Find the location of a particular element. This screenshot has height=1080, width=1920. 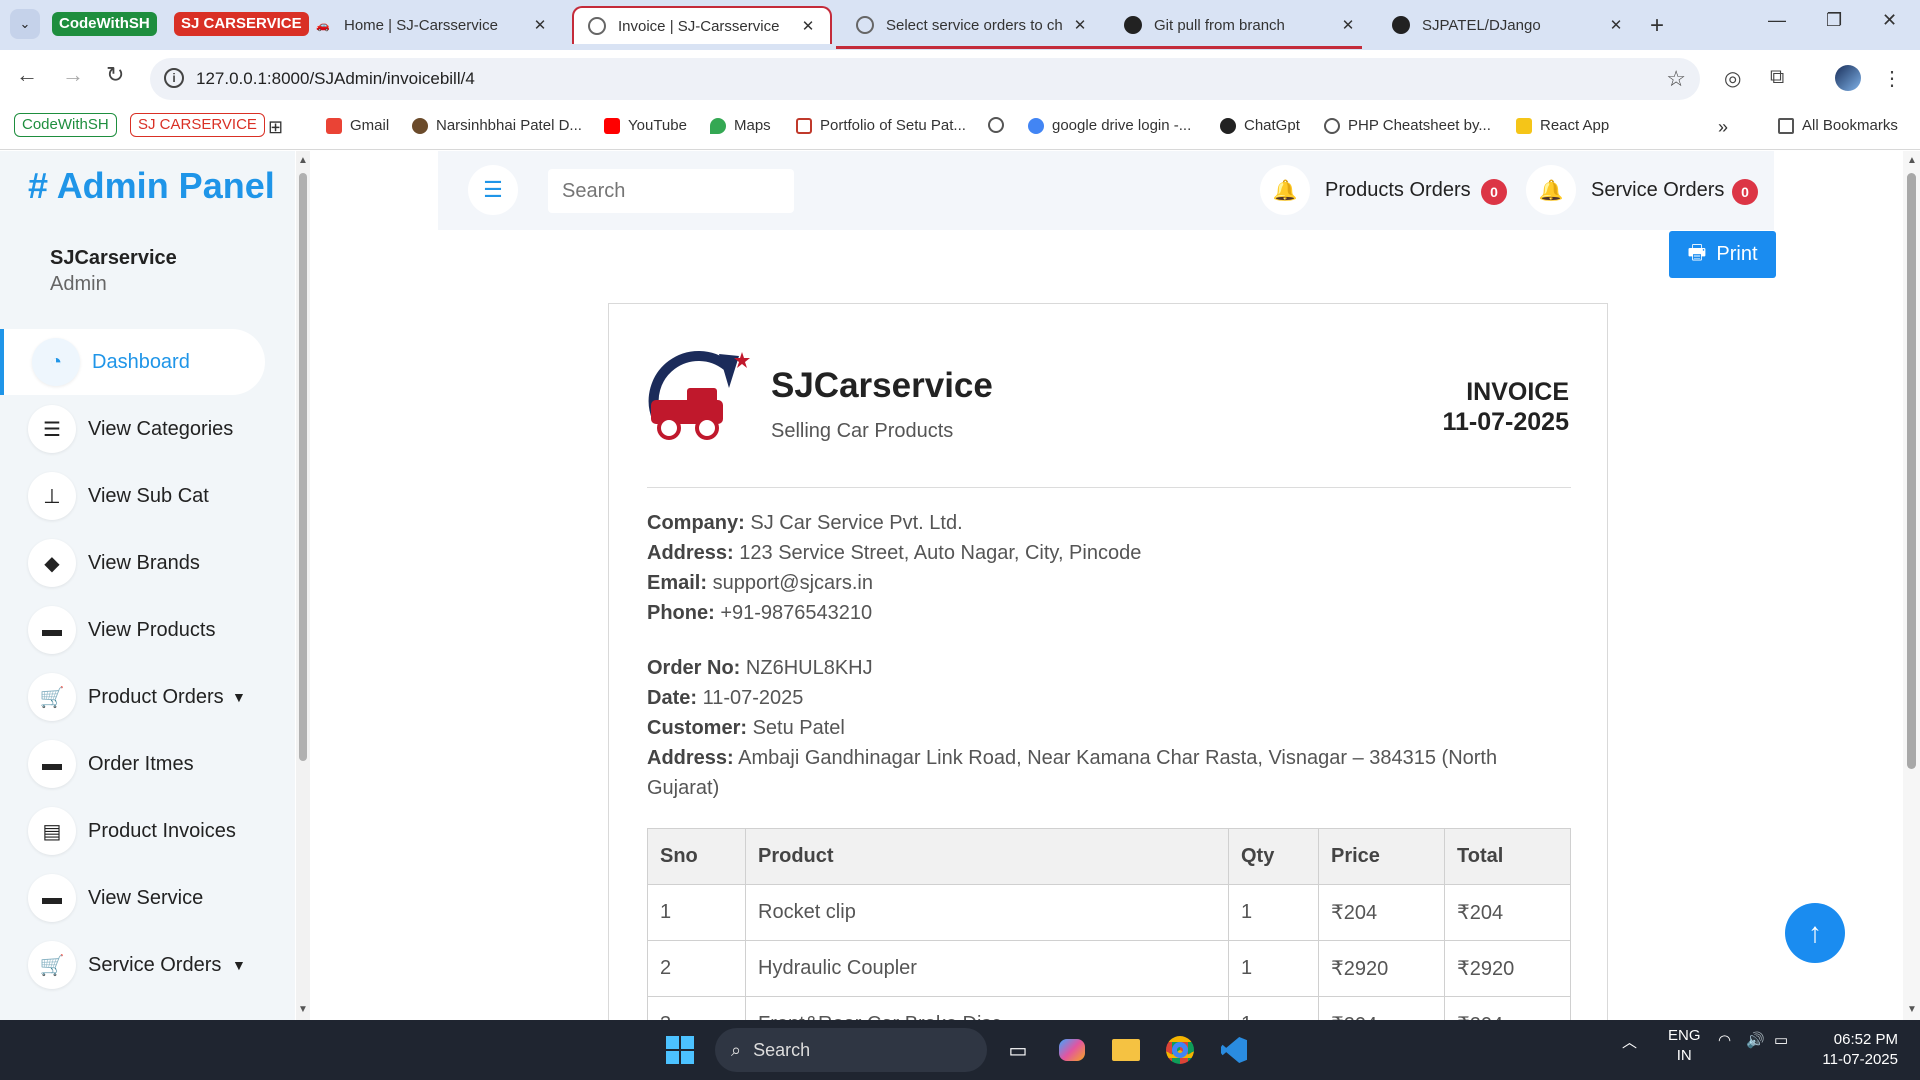

tab-group-sj-carservice: SJ CARSERVICE is located at coordinates (241, 24).